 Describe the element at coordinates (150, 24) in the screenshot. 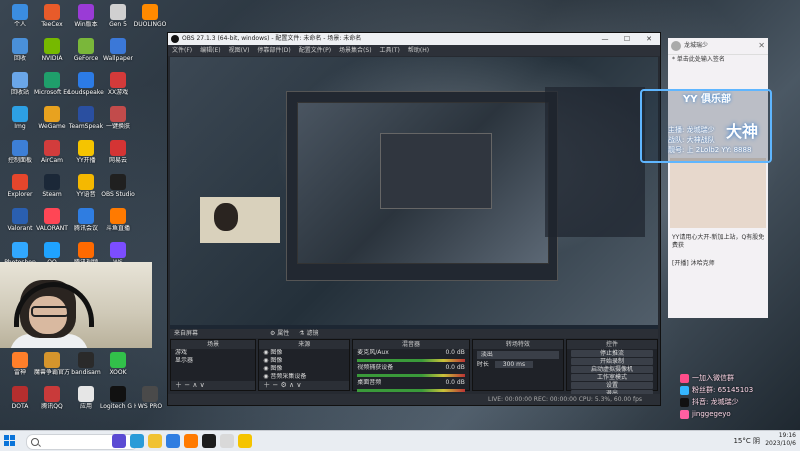

I see `desktop-icon-label: DUOLINGO` at that location.